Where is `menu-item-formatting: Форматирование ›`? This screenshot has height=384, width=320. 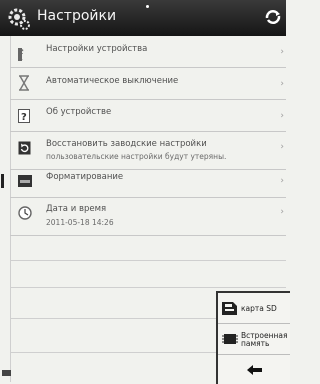 menu-item-formatting: Форматирование › is located at coordinates (143, 183).